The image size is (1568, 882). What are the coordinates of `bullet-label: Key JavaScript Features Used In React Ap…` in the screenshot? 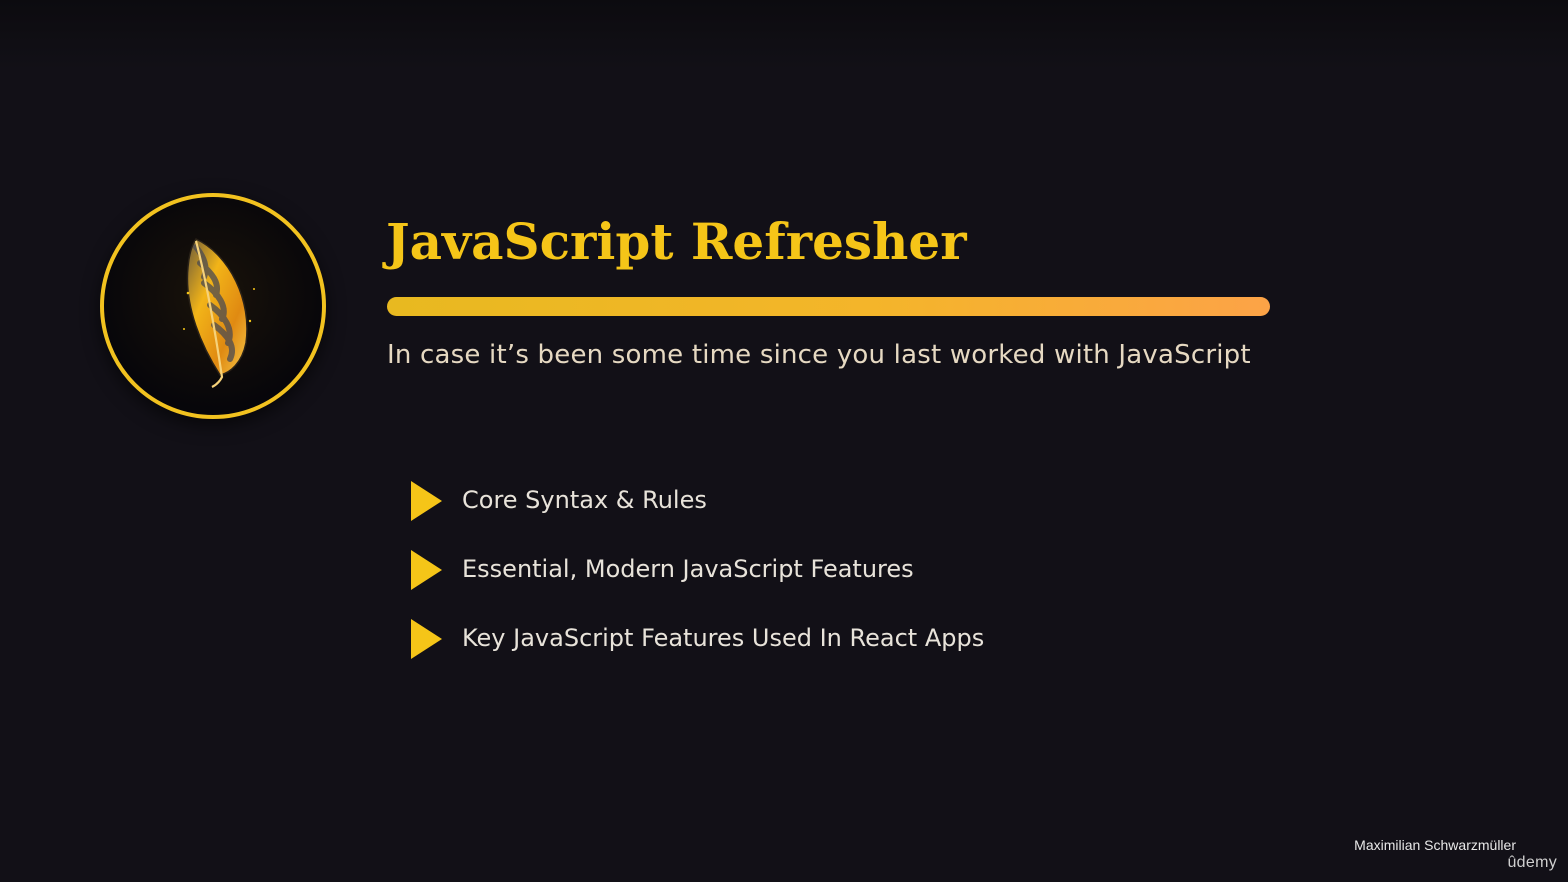 It's located at (723, 638).